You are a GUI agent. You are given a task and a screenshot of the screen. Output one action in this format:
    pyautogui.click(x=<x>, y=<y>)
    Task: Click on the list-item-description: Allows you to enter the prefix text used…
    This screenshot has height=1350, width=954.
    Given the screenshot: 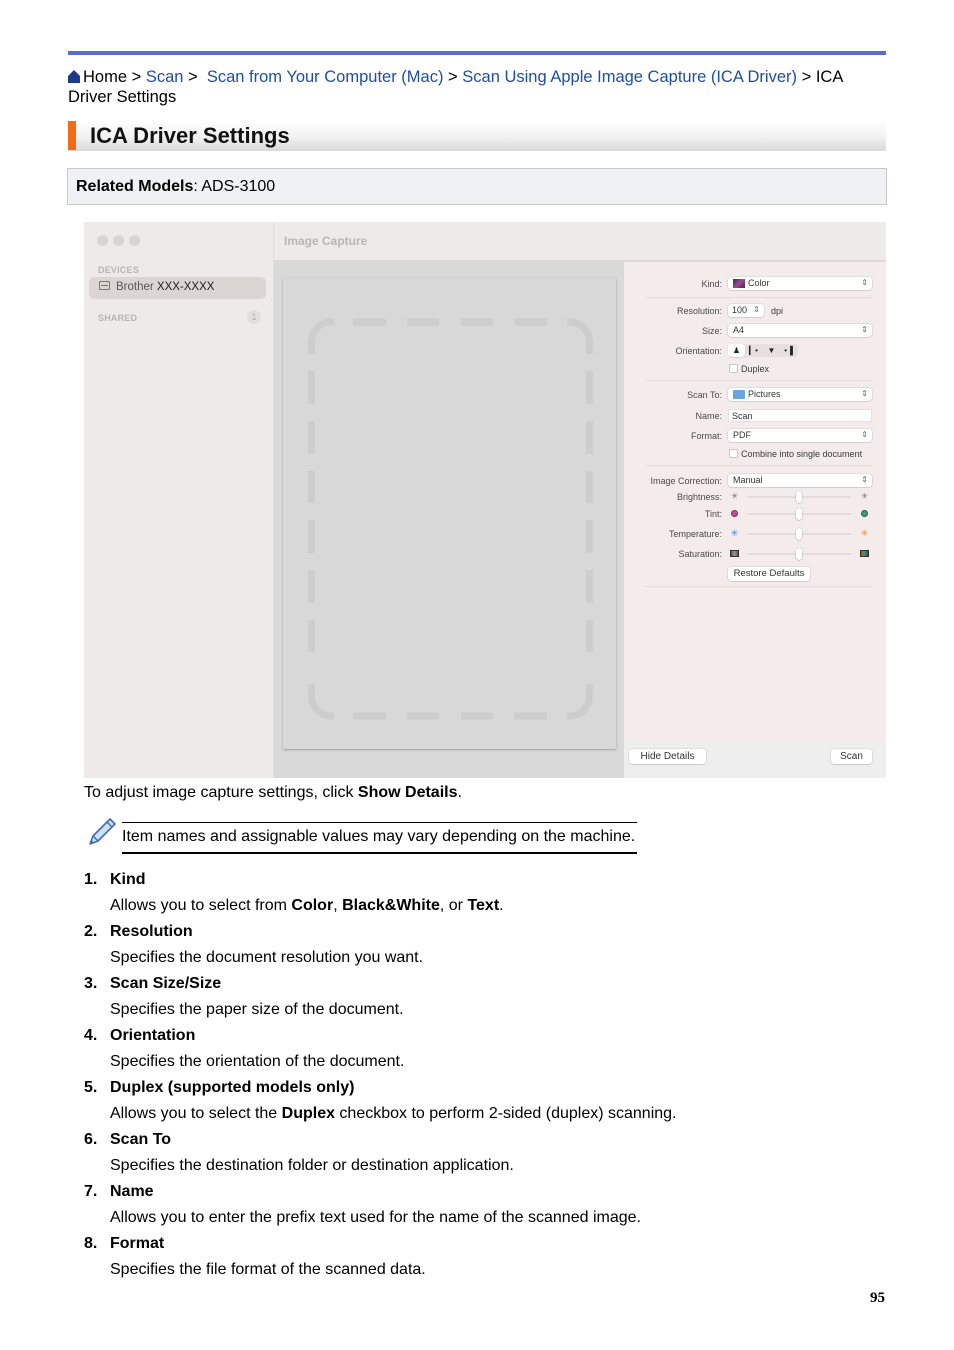 What is the action you would take?
    pyautogui.click(x=375, y=1218)
    